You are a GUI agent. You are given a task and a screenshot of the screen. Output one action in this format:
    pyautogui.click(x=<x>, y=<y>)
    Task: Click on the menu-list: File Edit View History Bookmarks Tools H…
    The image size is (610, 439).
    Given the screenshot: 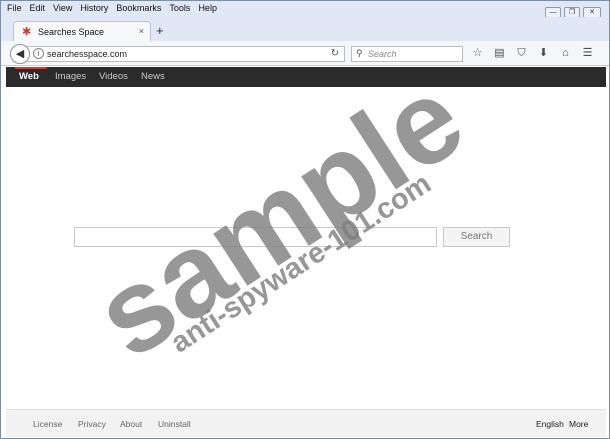 What is the action you would take?
    pyautogui.click(x=112, y=8)
    